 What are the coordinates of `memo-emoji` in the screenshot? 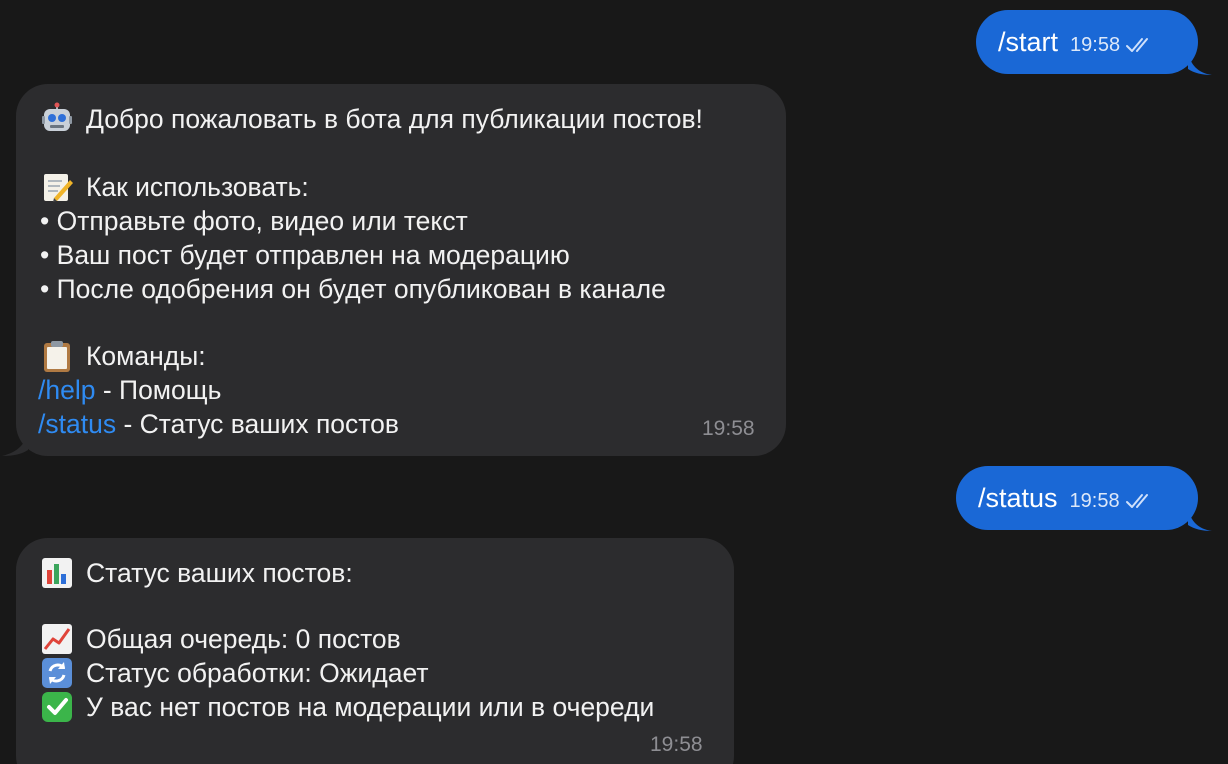 It's located at (58, 188).